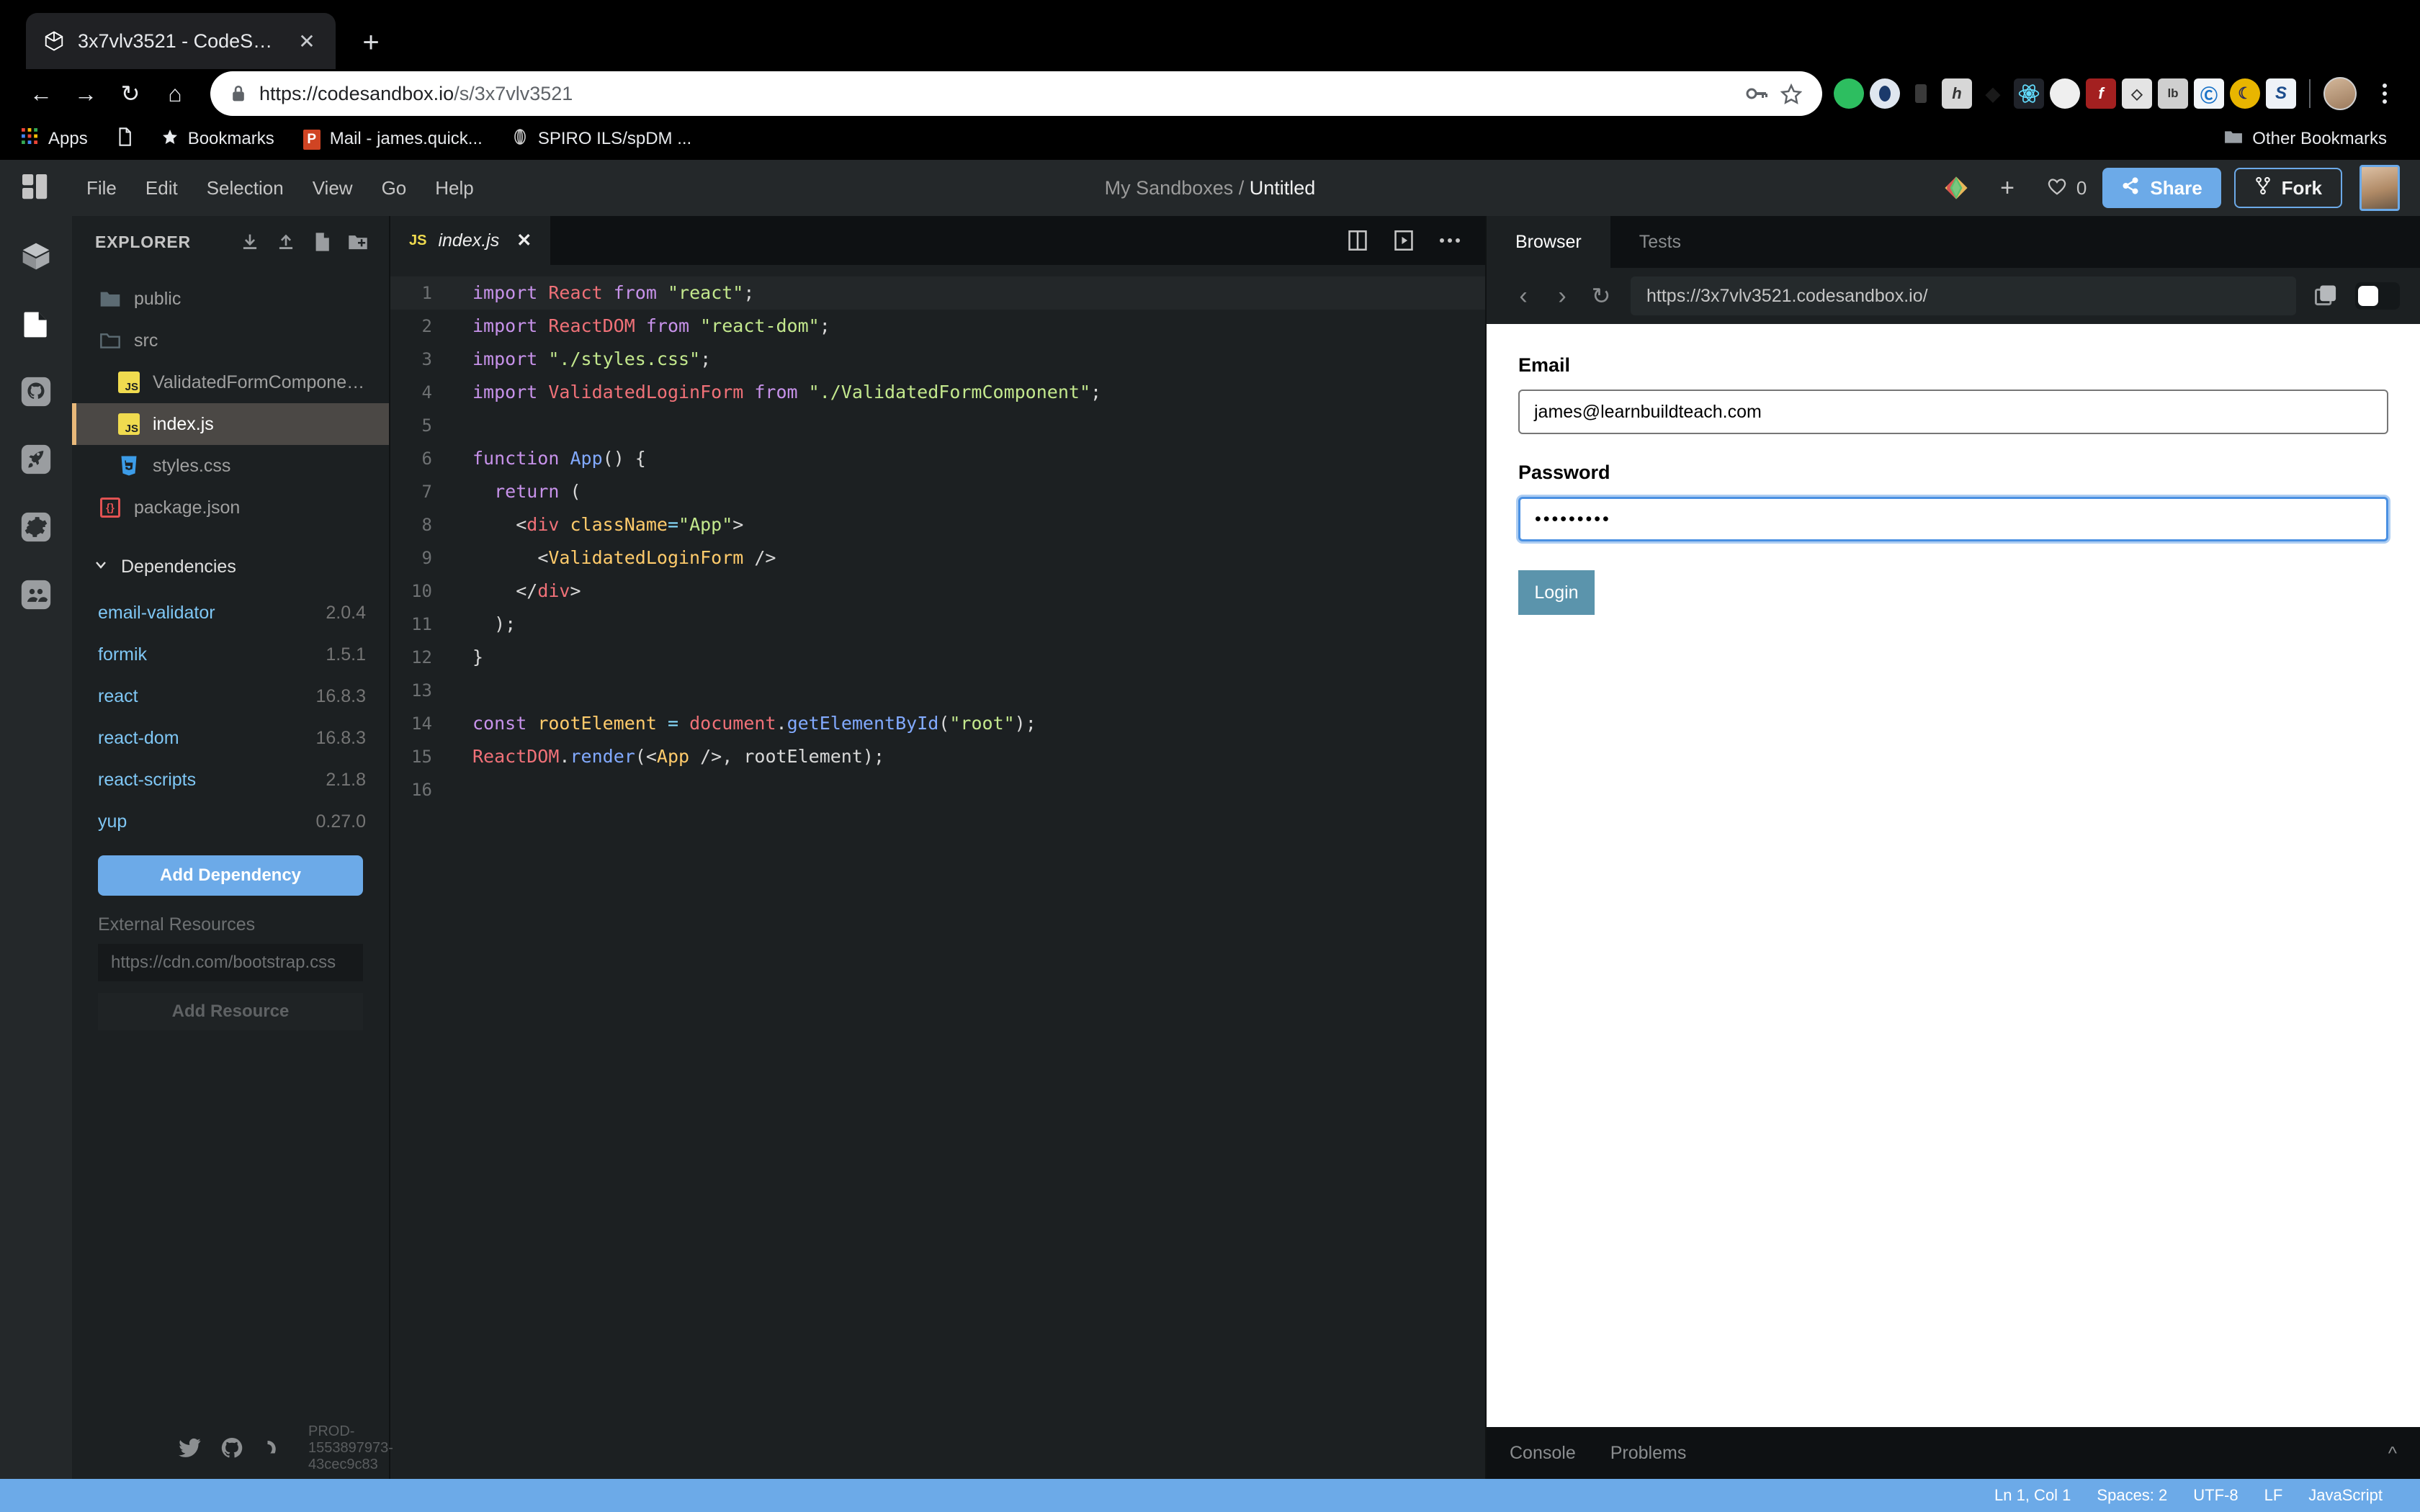 This screenshot has height=1512, width=2420. I want to click on discord-icon, so click(273, 1448).